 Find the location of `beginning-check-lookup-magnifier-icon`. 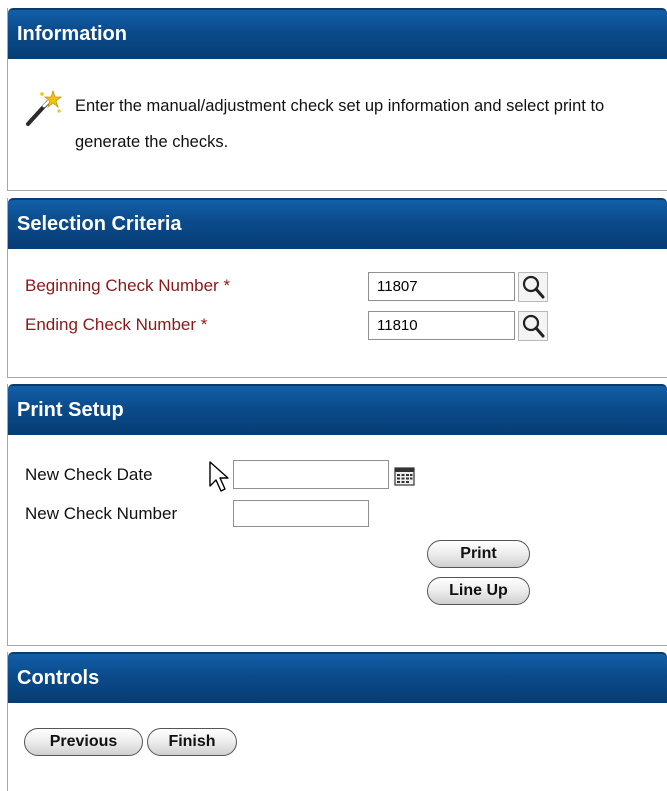

beginning-check-lookup-magnifier-icon is located at coordinates (533, 287).